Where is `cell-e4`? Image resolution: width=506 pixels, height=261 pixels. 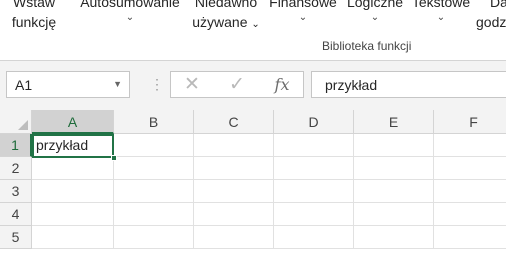 cell-e4 is located at coordinates (394, 214).